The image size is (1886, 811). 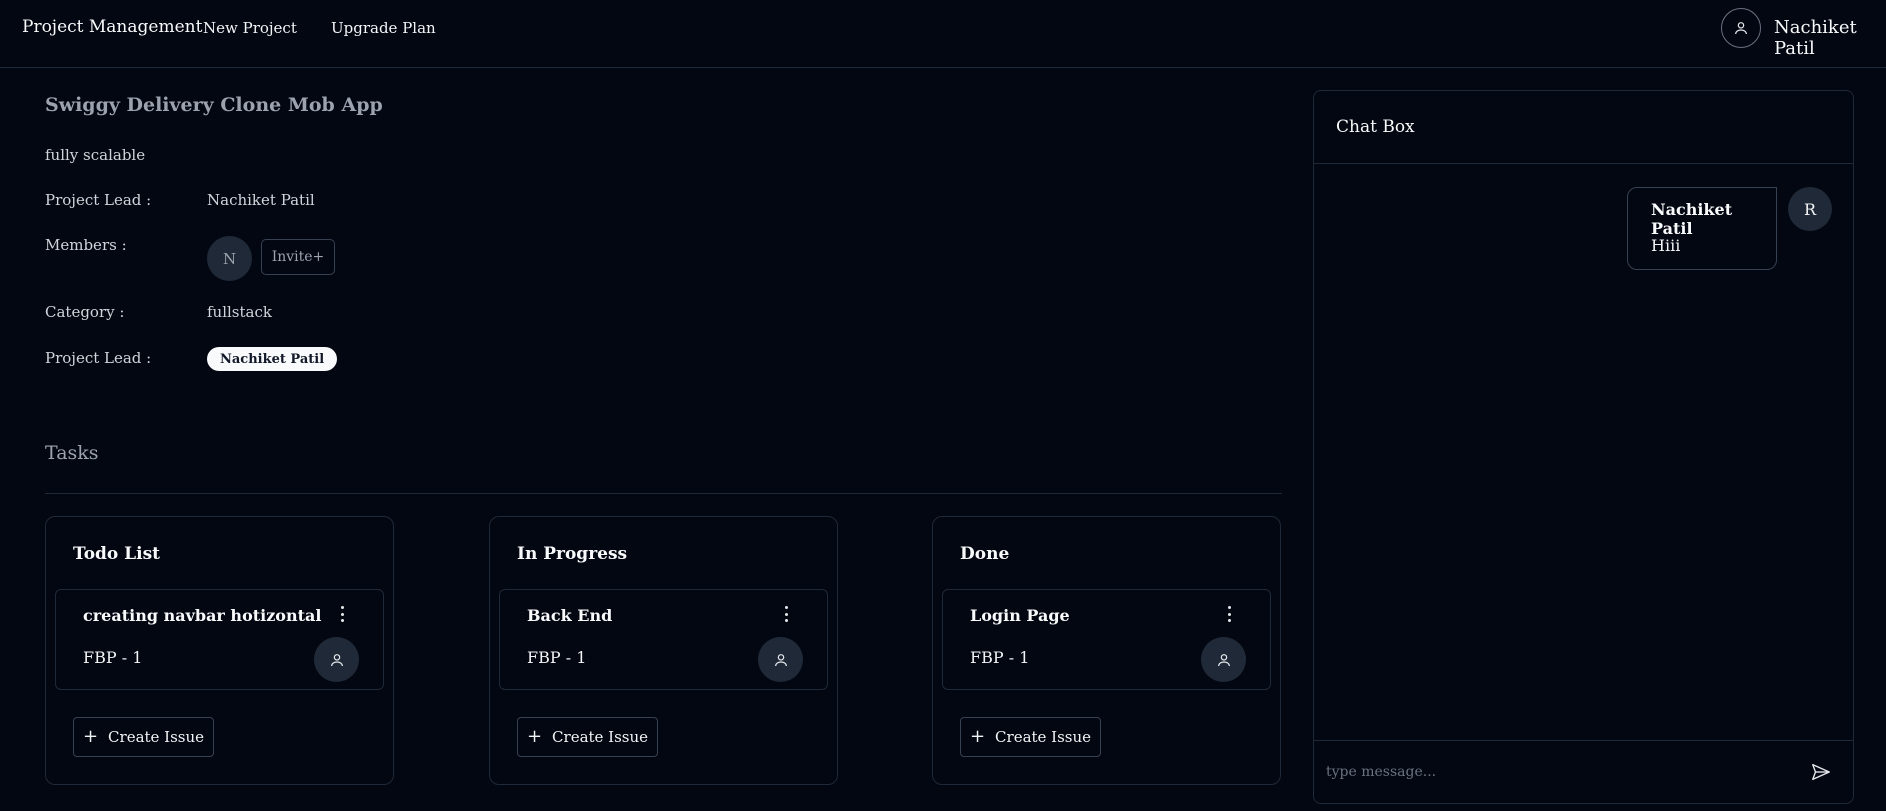 What do you see at coordinates (383, 28) in the screenshot?
I see `upgrade-plan-link: Upgrade Plan` at bounding box center [383, 28].